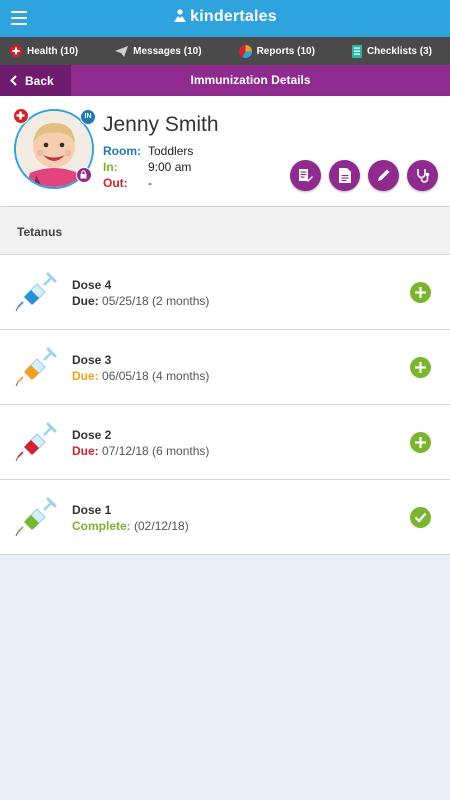 The image size is (450, 800). What do you see at coordinates (233, 16) in the screenshot?
I see `brand-name: kindertales` at bounding box center [233, 16].